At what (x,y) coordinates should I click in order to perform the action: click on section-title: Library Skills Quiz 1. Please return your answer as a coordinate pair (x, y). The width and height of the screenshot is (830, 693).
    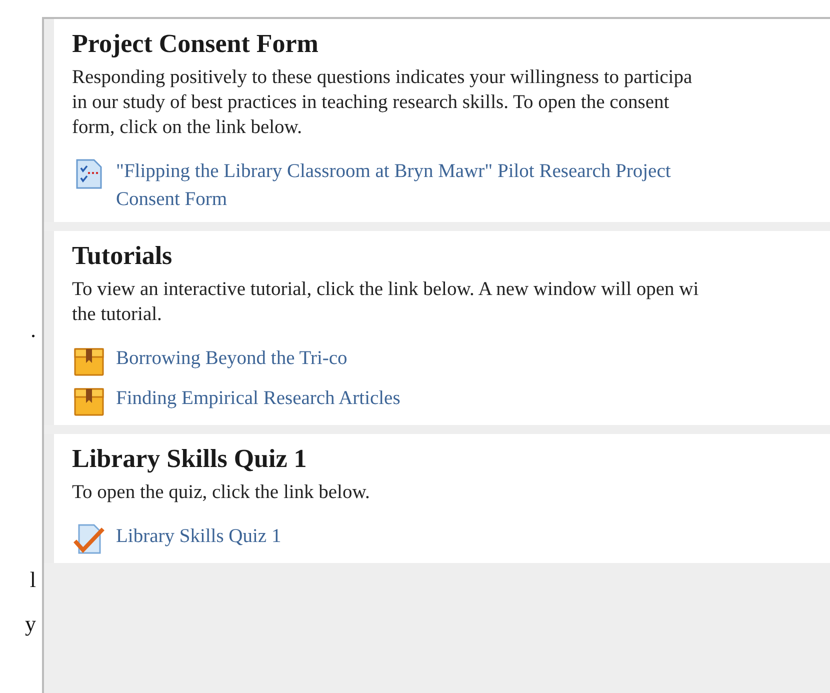
    Looking at the image, I should click on (190, 459).